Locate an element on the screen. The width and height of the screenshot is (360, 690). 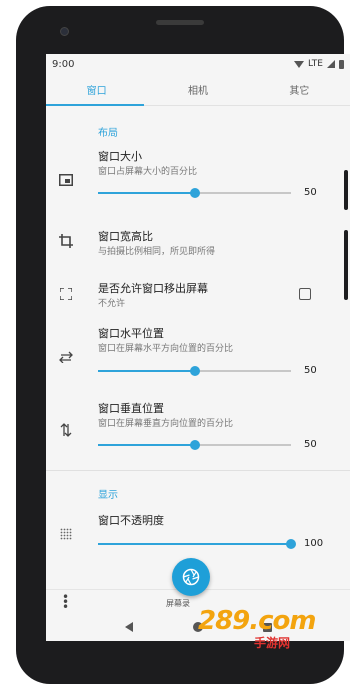
watermark-logo: 289.com 手游网 is located at coordinates (257, 628).